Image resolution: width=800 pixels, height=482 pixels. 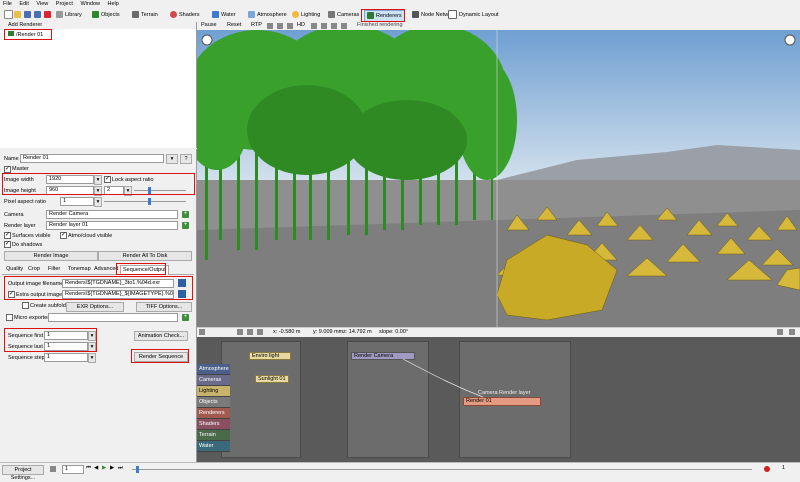 I want to click on tab-advanced: Advanced, so click(x=106, y=269).